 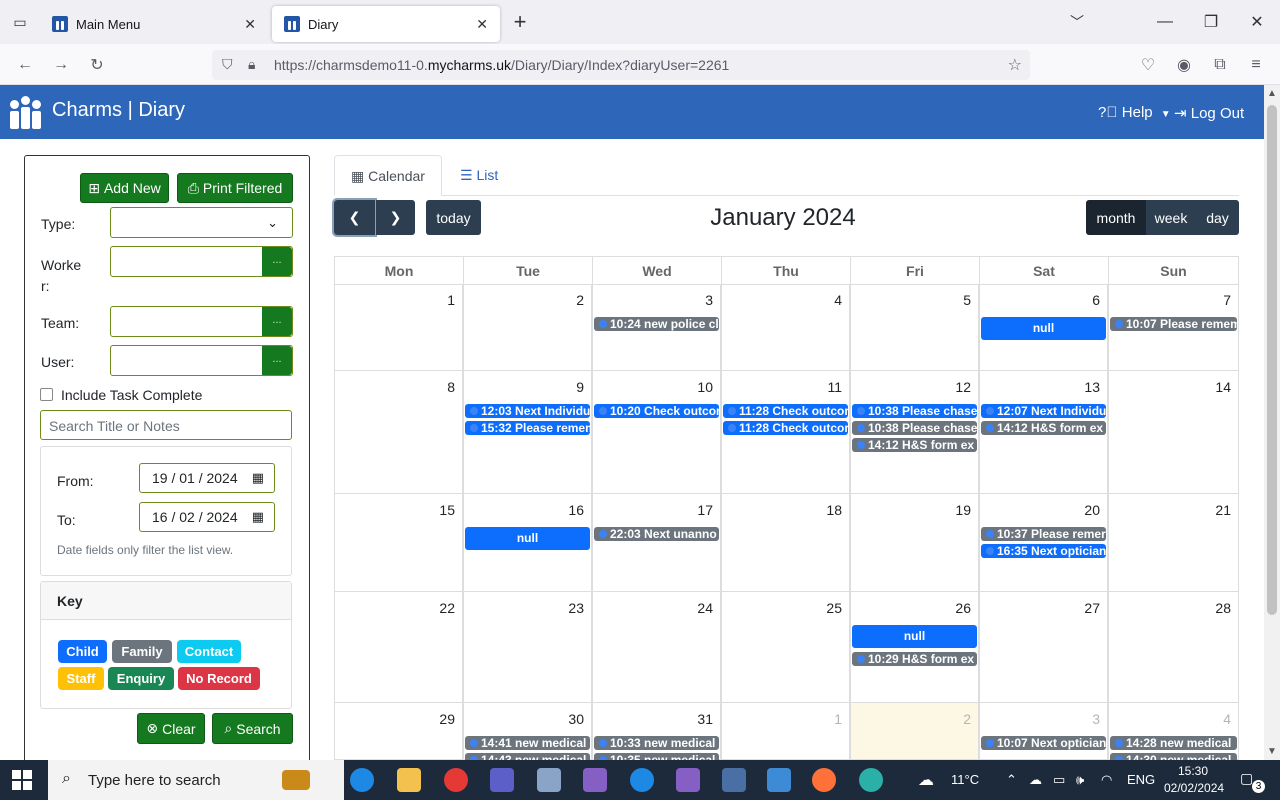 What do you see at coordinates (656, 534) in the screenshot?
I see `calendar-event: 22:03 Next unanno` at bounding box center [656, 534].